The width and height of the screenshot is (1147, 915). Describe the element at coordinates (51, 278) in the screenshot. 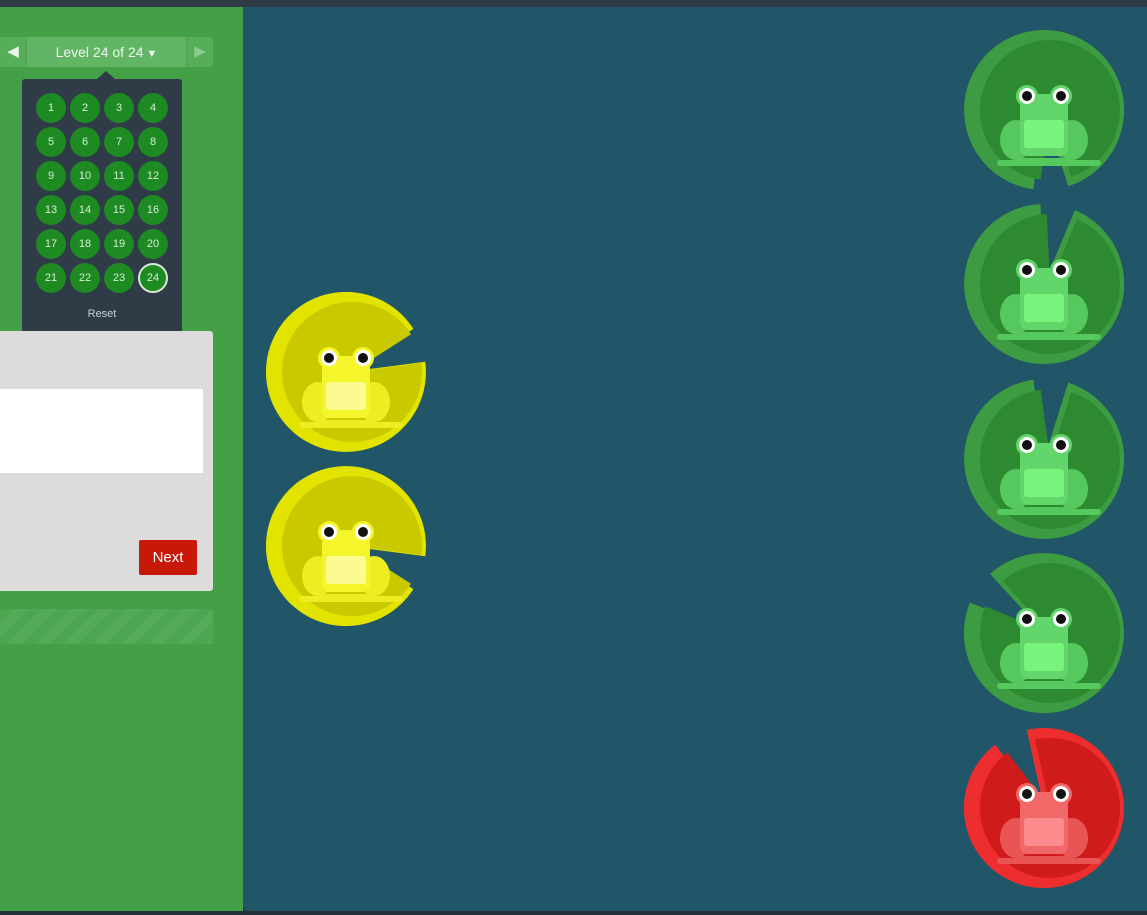

I see `level-21-button: 21` at that location.